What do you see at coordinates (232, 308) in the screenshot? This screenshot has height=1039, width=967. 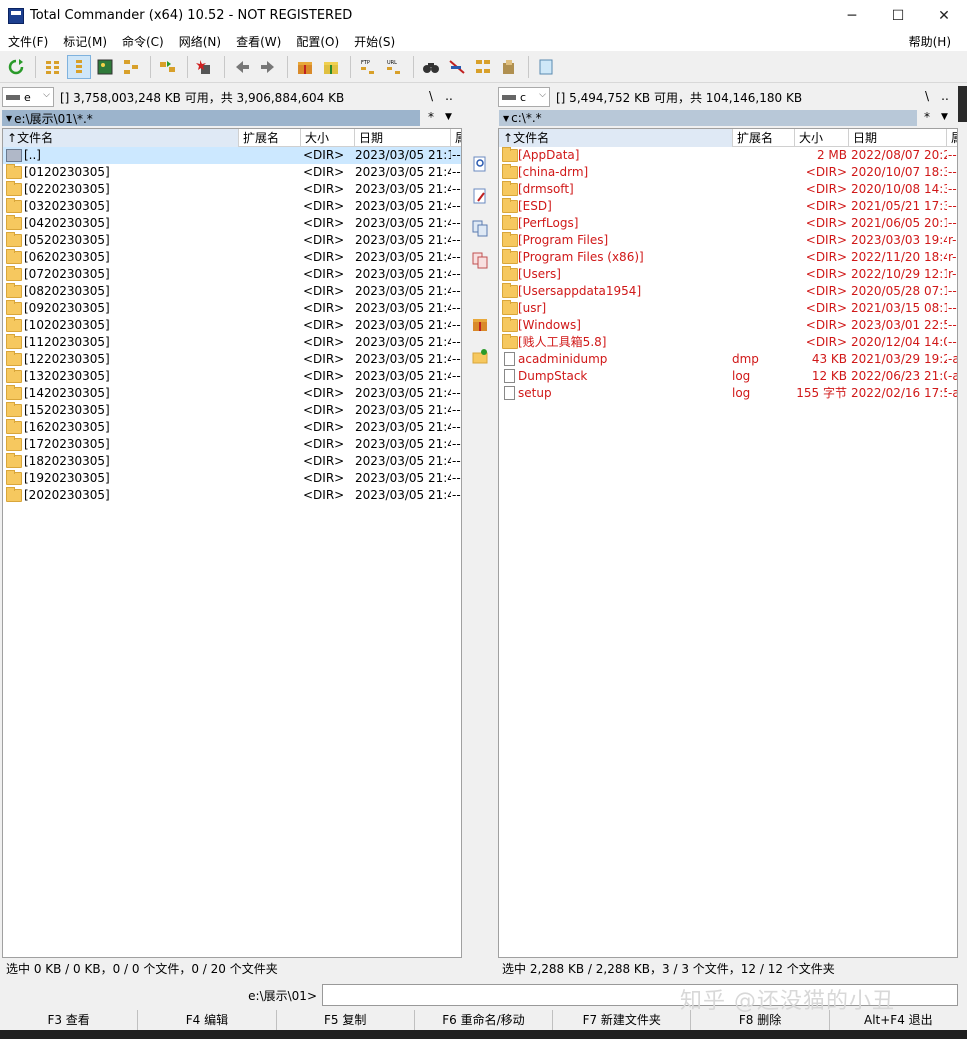 I see `table-row: [0920230305] <DIR> 2023/03/05 21:42--` at bounding box center [232, 308].